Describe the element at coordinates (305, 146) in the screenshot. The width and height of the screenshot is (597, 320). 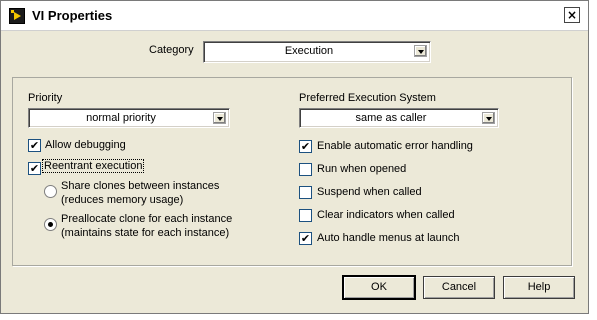
I see `auto-error-handling-checkbox: ✔` at that location.